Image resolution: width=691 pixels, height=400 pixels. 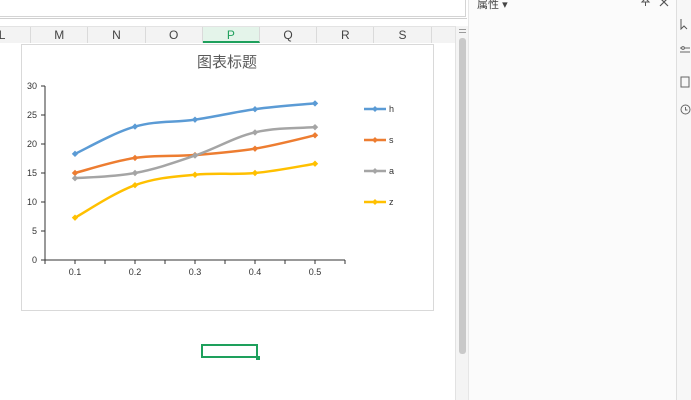 What do you see at coordinates (462, 196) in the screenshot?
I see `scrollbar-thumb` at bounding box center [462, 196].